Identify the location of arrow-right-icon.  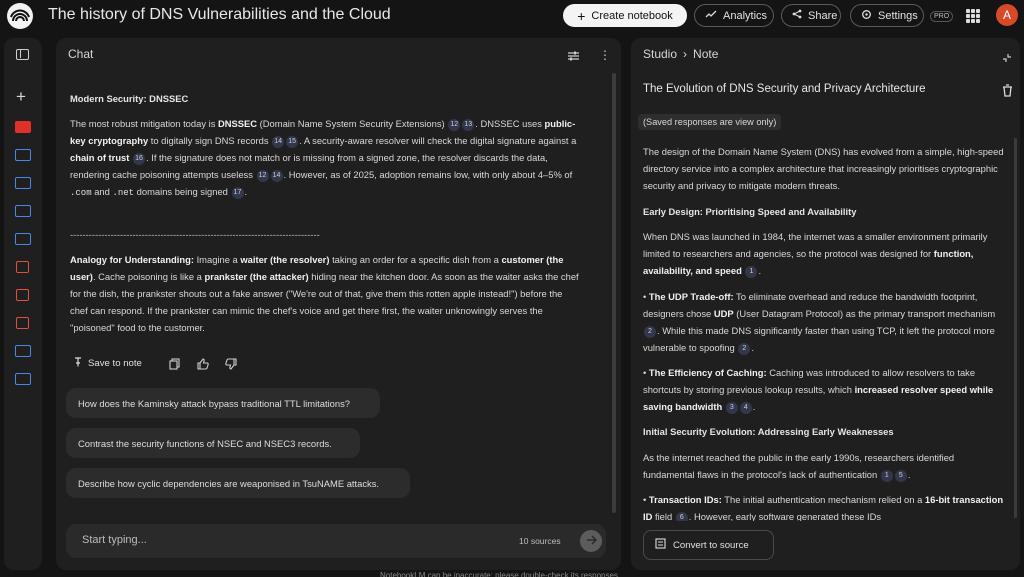
(591, 541).